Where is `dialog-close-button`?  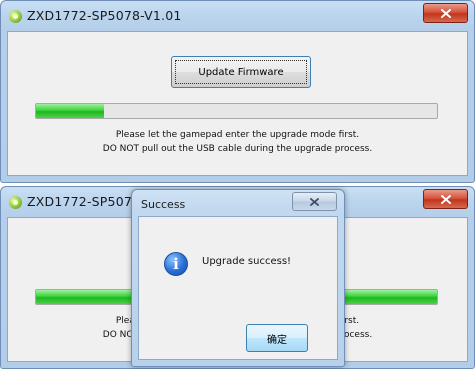 dialog-close-button is located at coordinates (314, 201).